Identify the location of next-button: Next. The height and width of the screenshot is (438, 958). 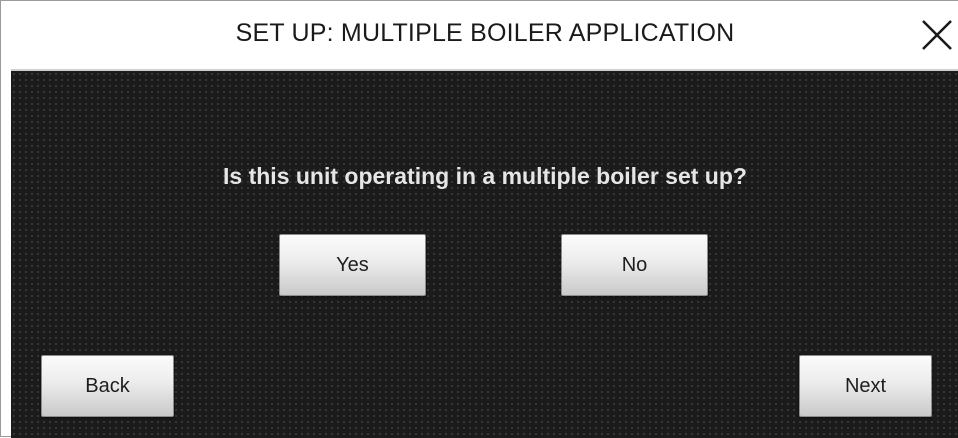
(865, 386).